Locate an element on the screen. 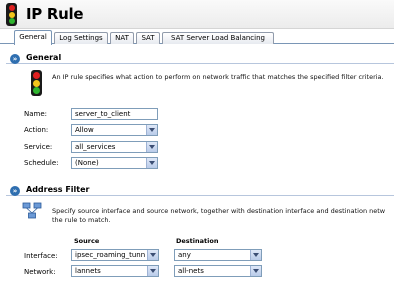 The width and height of the screenshot is (394, 288). tab-general: General is located at coordinates (33, 37).